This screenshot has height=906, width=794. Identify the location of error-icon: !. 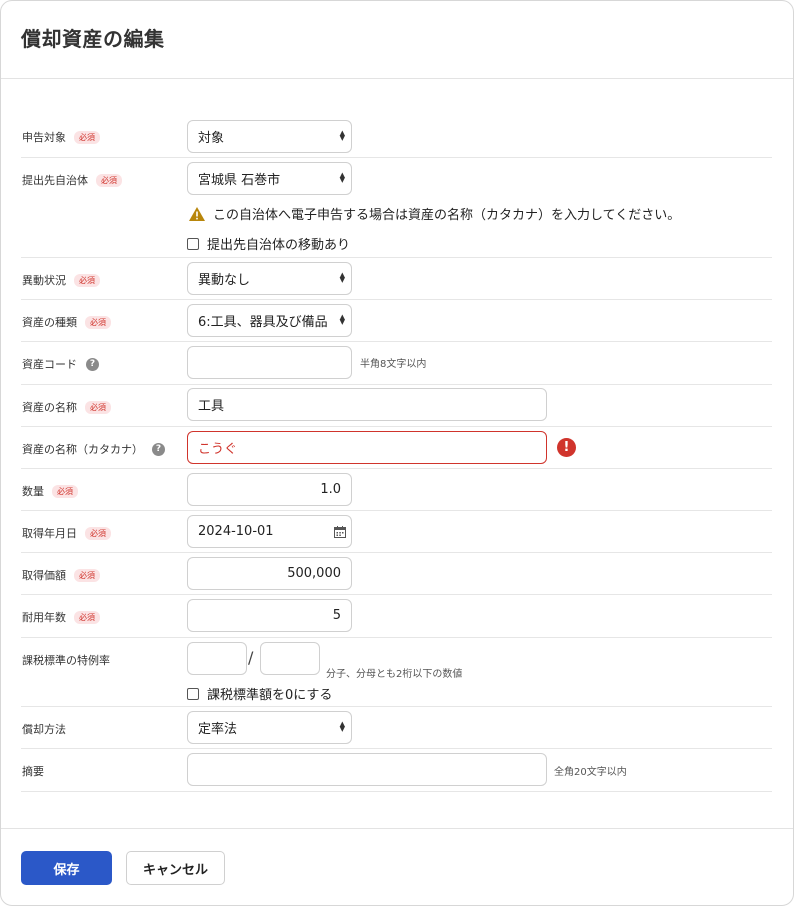
(566, 447).